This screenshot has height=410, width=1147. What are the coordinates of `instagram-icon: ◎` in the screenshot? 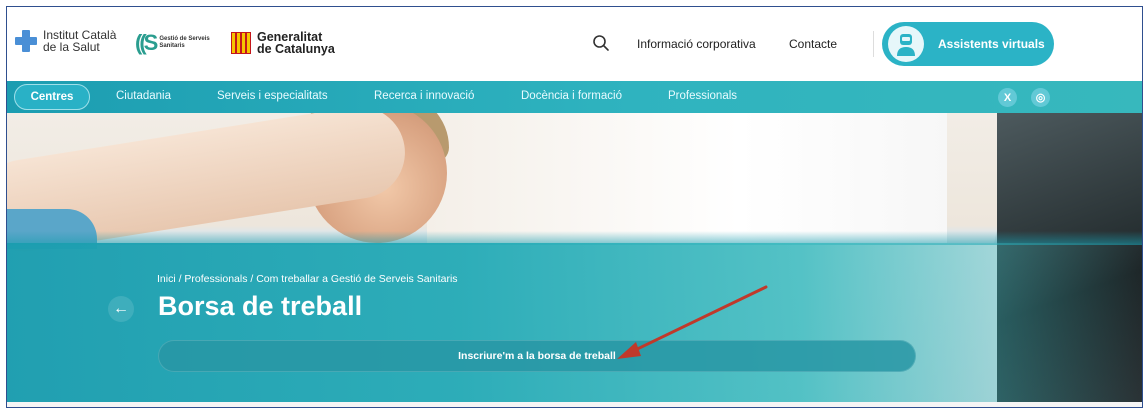 It's located at (1040, 97).